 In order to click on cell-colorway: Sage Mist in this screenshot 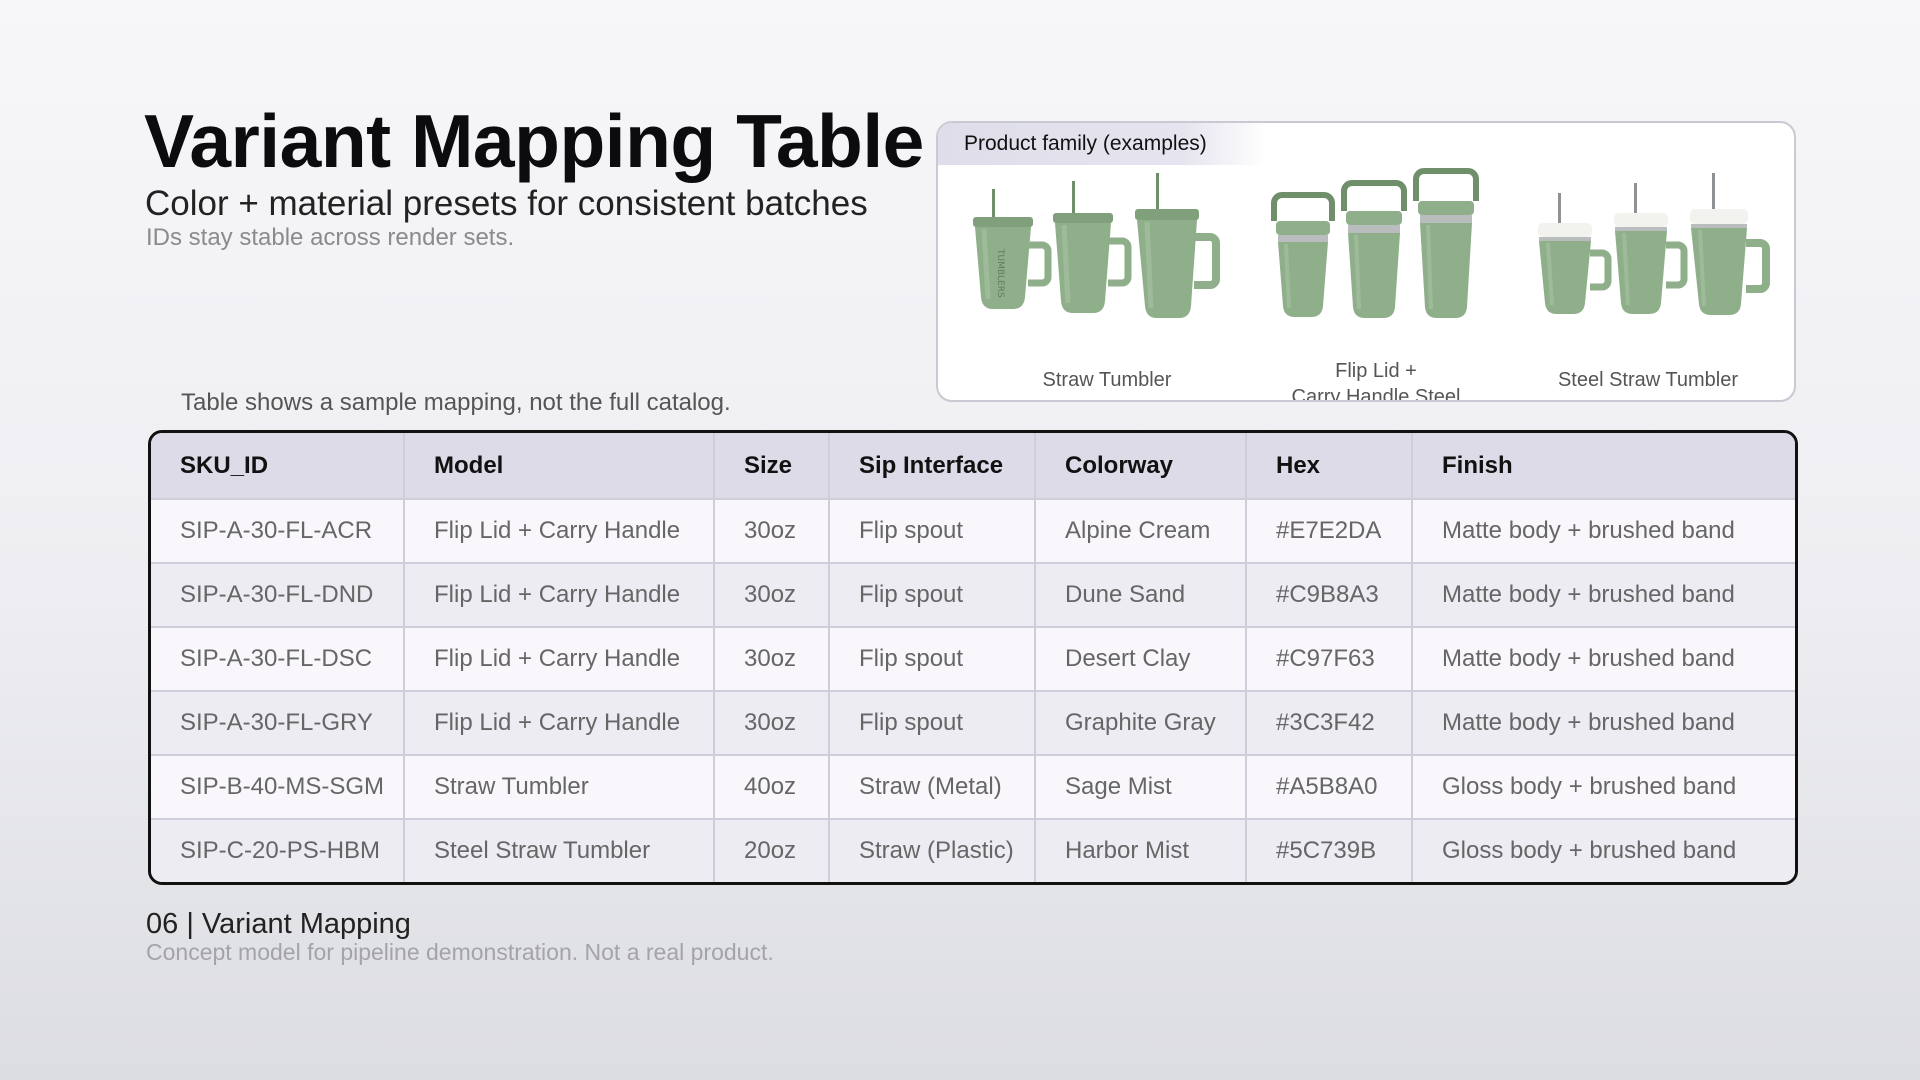, I will do `click(1141, 787)`.